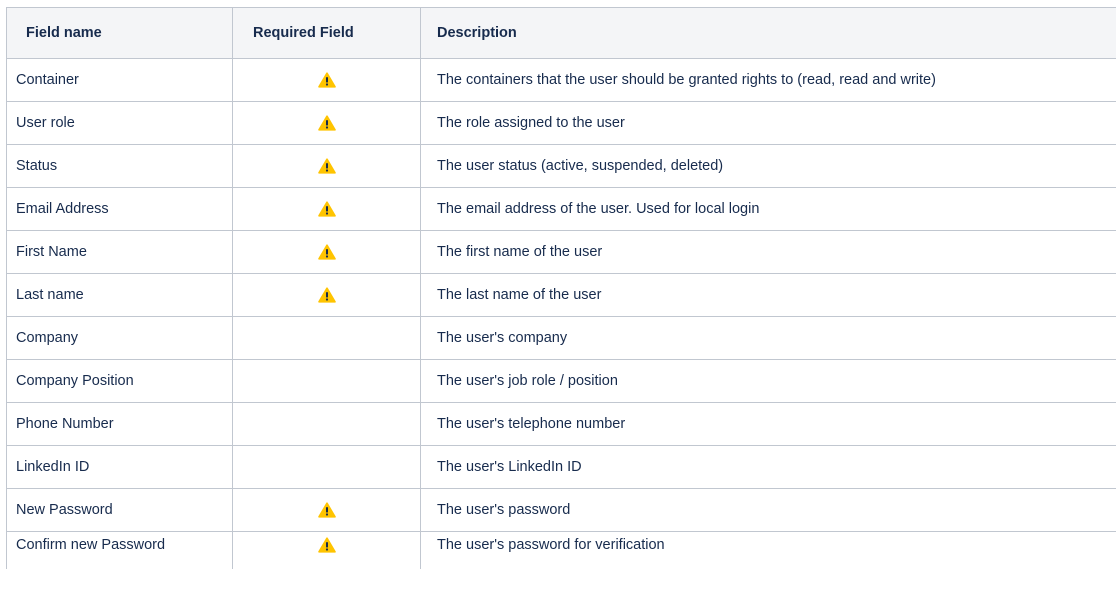 This screenshot has width=1116, height=605. I want to click on description-cell: The user's company, so click(768, 338).